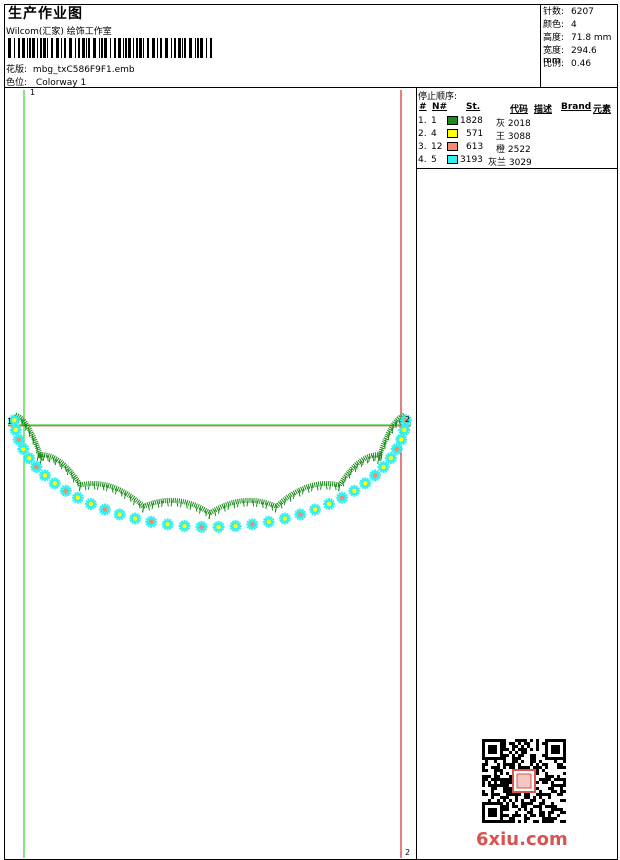 The width and height of the screenshot is (620, 860). Describe the element at coordinates (408, 419) in the screenshot. I see `axis-label-mid-right: 2` at that location.